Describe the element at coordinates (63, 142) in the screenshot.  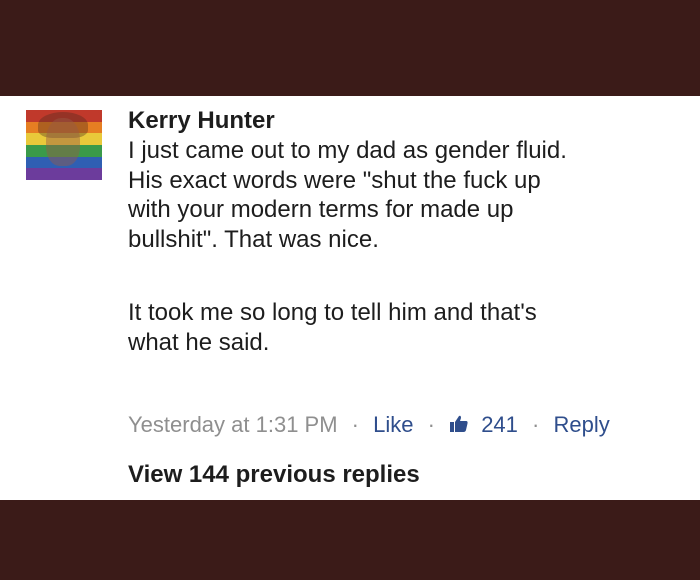
I see `avatar-face` at that location.